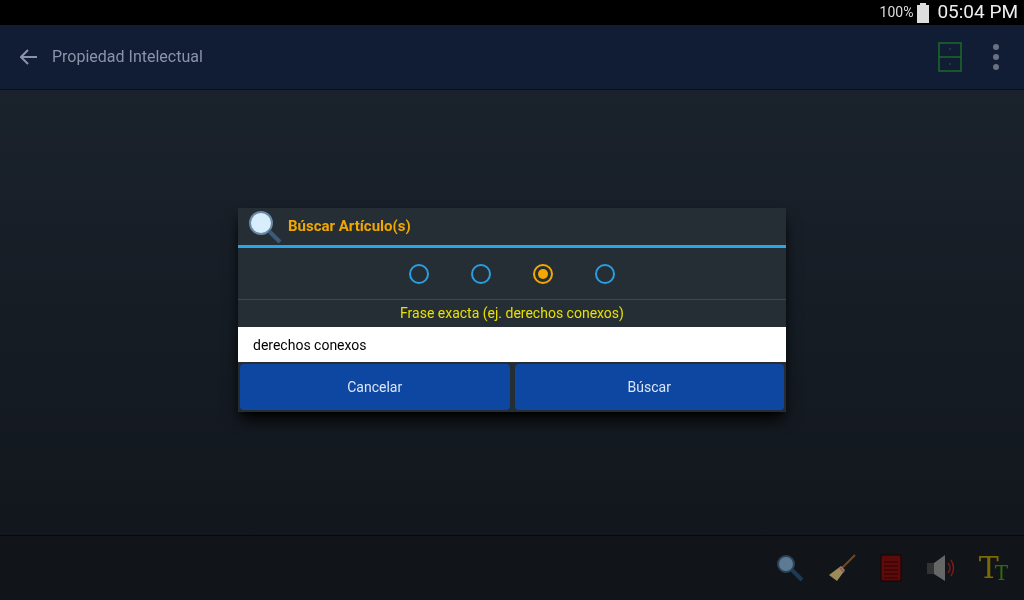 This screenshot has width=1024, height=600. I want to click on battery-percent: 100%, so click(896, 12).